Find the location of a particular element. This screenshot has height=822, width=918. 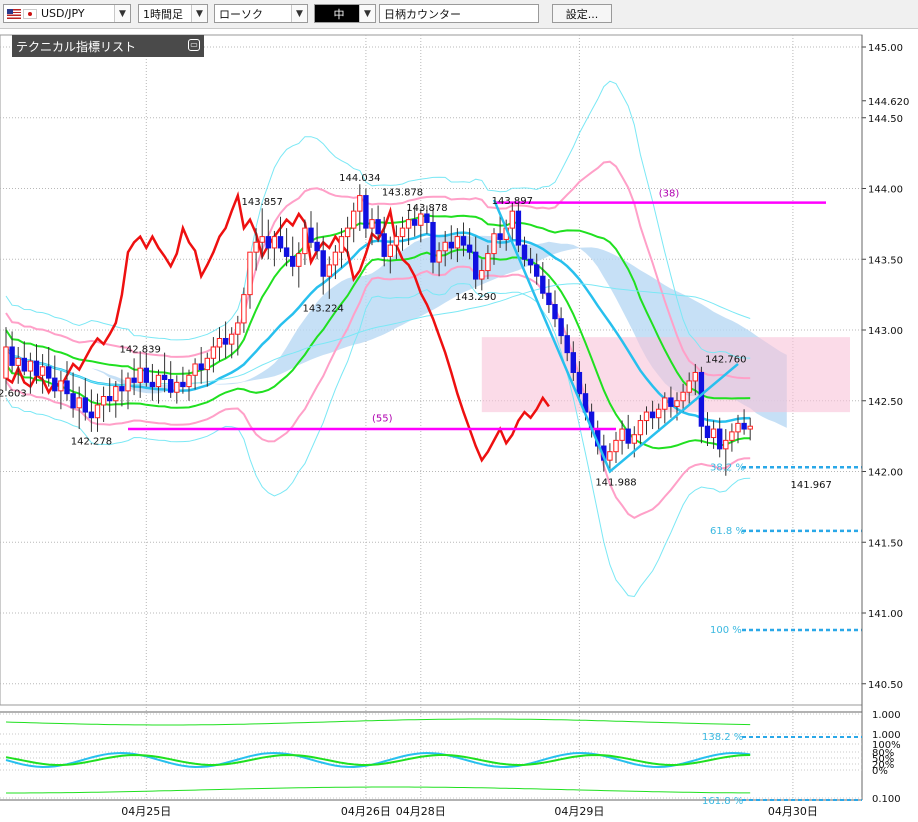

indicator-list-title: テクニカル指標リスト is located at coordinates (76, 46).